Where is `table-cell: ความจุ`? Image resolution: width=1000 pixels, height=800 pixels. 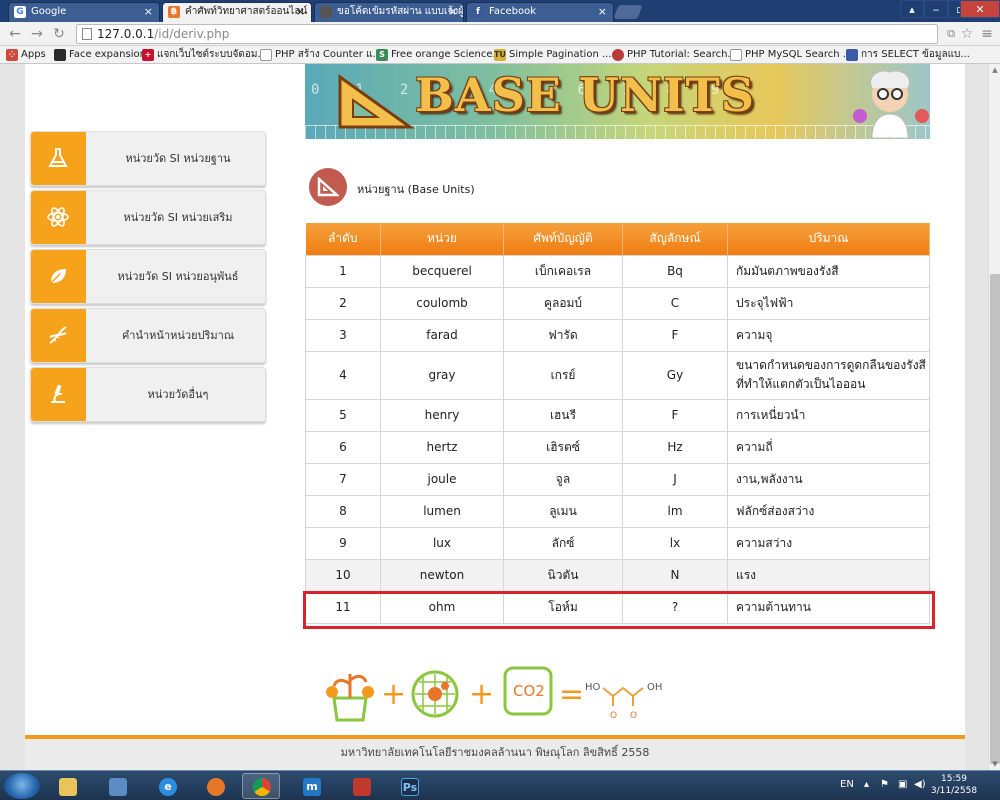 table-cell: ความจุ is located at coordinates (828, 335).